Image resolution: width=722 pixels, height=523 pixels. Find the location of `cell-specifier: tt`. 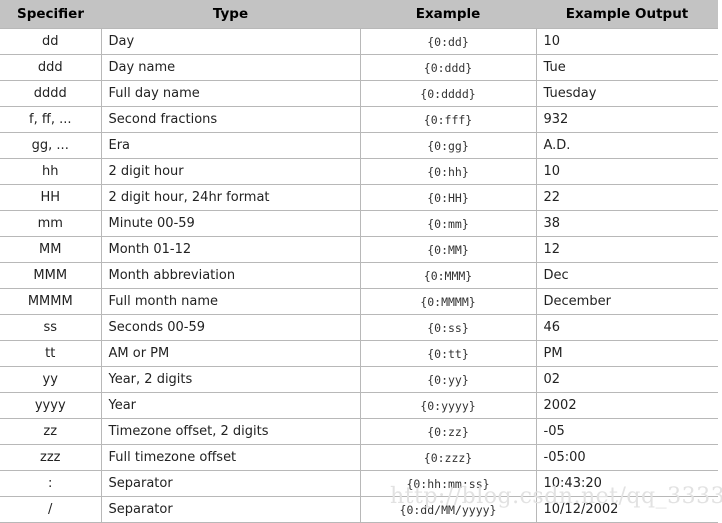

cell-specifier: tt is located at coordinates (51, 353).